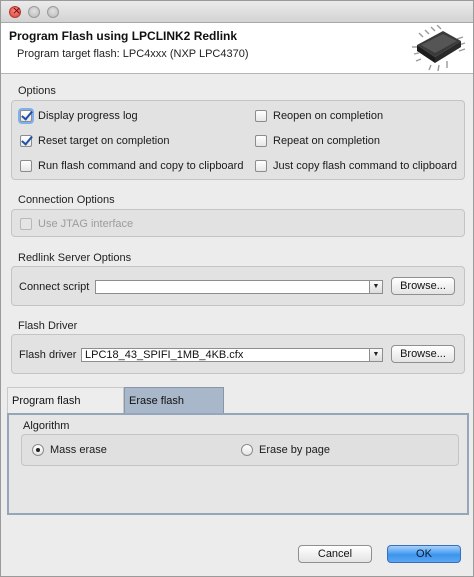 The height and width of the screenshot is (577, 474). I want to click on mass-erase-option: Mass erase, so click(69, 450).